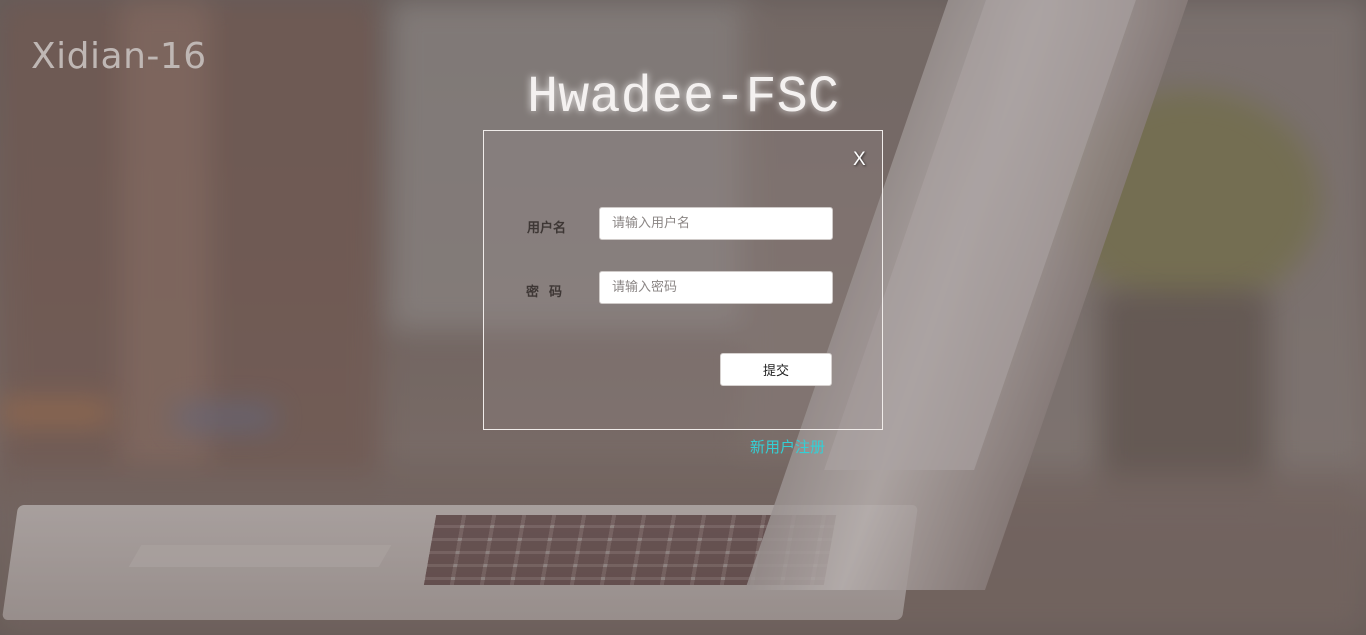 This screenshot has height=635, width=1366. I want to click on login-dialog: X 用户名 密码 提交, so click(683, 280).